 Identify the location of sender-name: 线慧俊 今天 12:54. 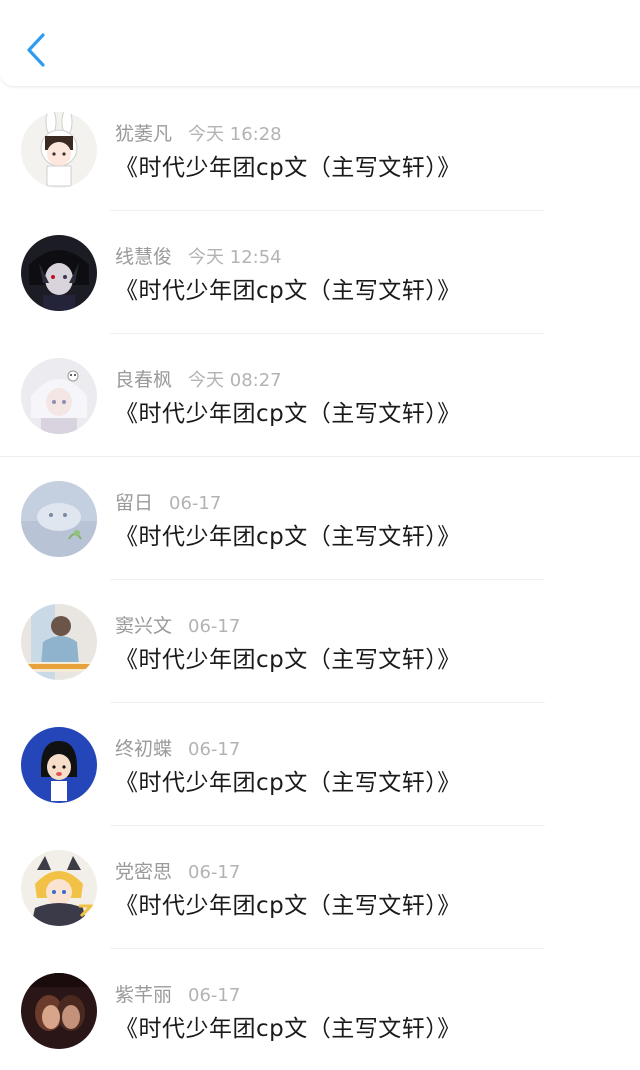
(198, 257).